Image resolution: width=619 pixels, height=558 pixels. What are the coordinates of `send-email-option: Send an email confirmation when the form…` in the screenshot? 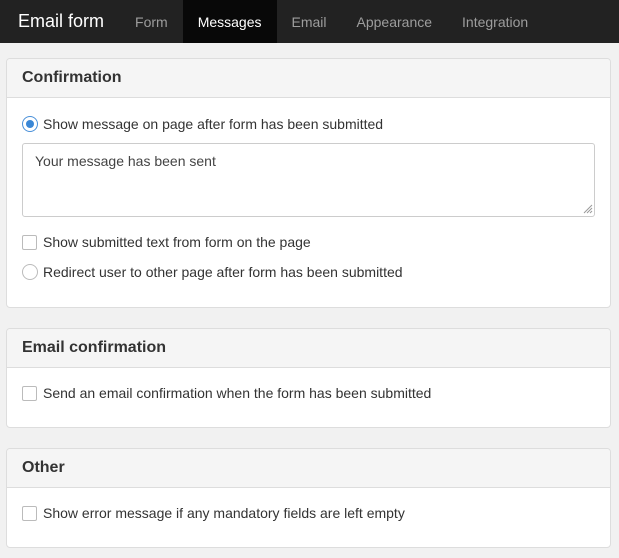 It's located at (226, 393).